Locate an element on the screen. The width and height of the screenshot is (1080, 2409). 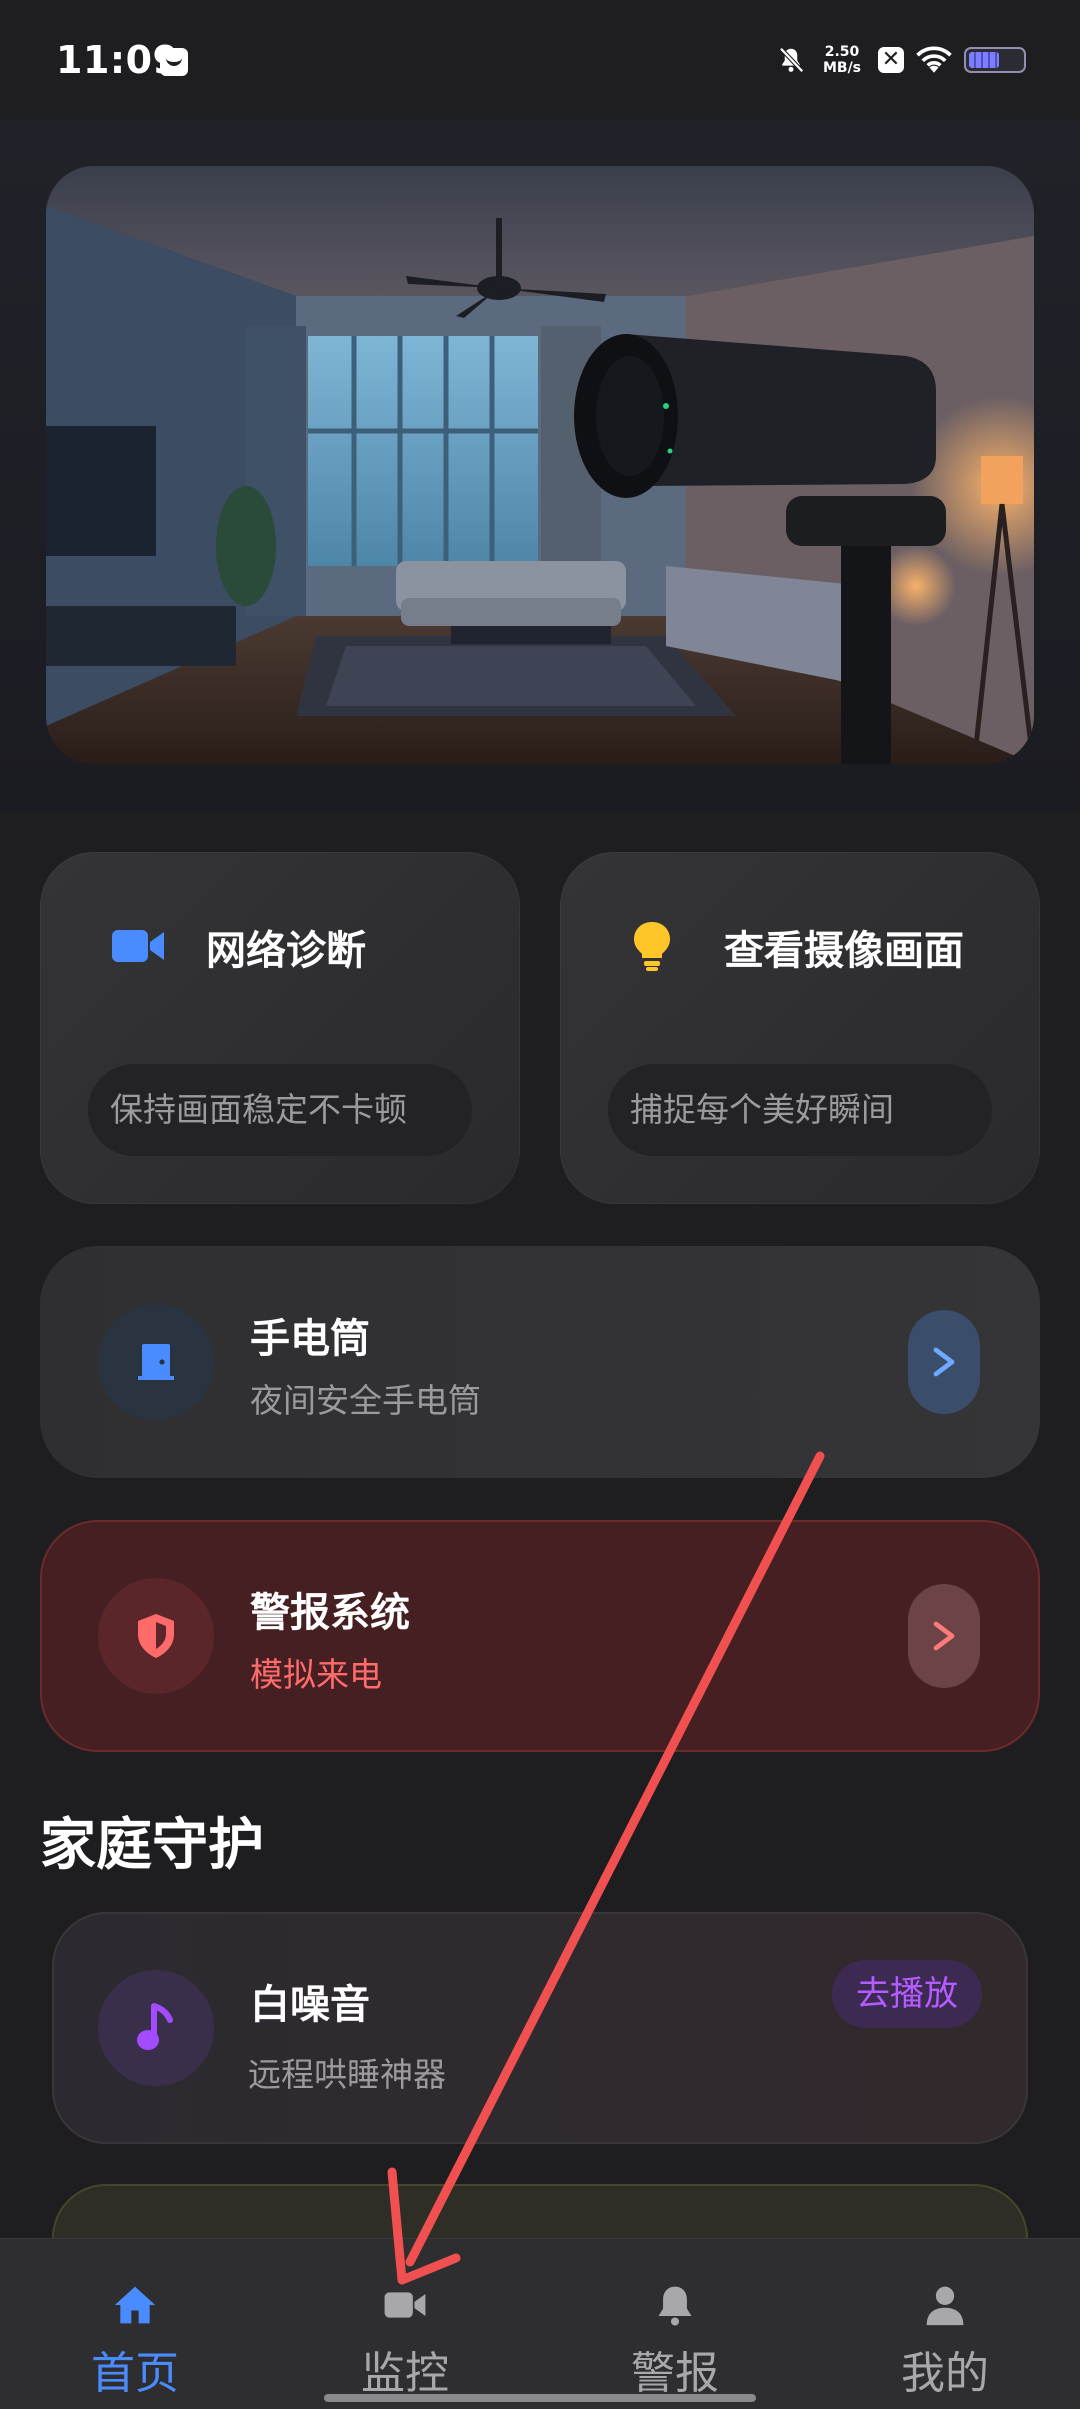
network-speed: 2.50 MB/s is located at coordinates (842, 60).